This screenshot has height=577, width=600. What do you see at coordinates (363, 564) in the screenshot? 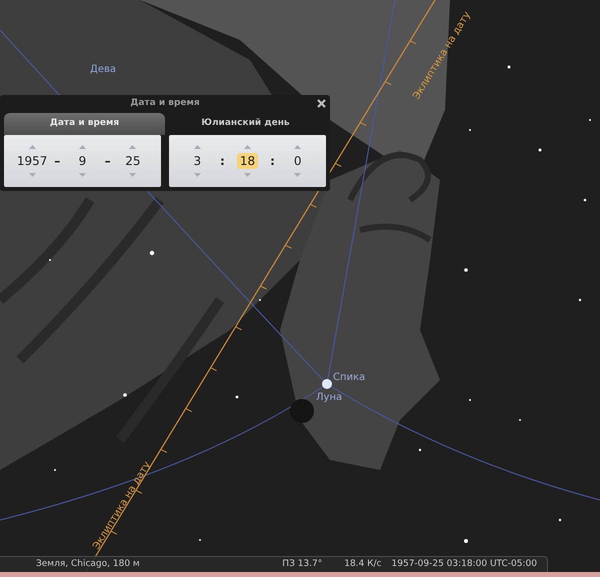
I see `fps-text: 18.4 К/с` at bounding box center [363, 564].